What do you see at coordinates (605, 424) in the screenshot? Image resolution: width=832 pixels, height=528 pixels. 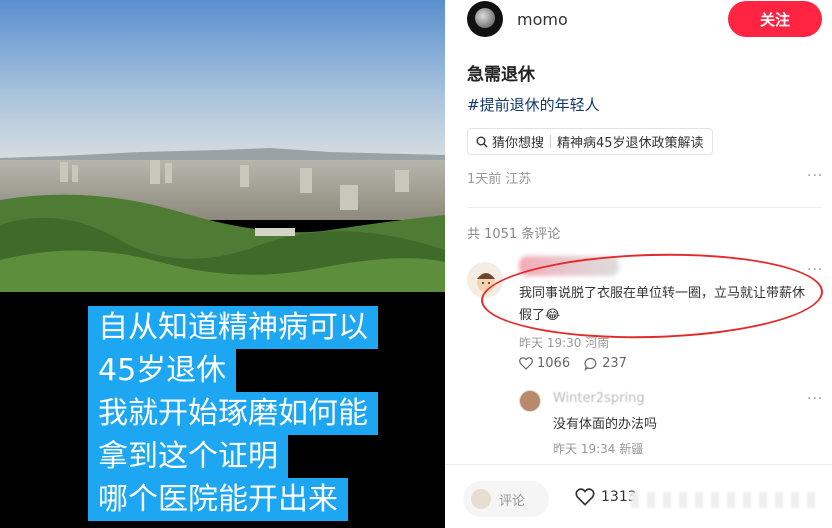 I see `reply-text: 没有体面的办法吗` at bounding box center [605, 424].